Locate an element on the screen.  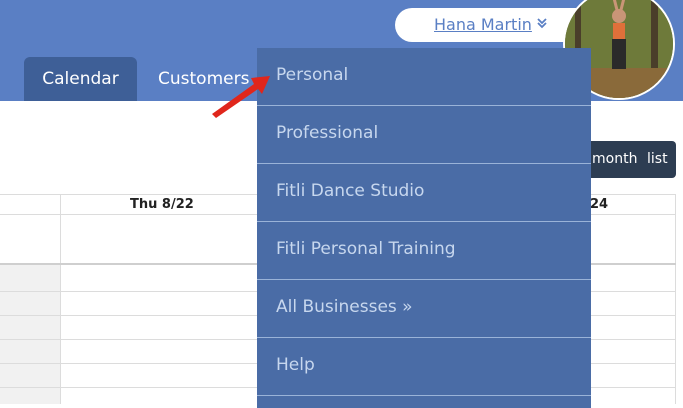
menu-item-label: All Businesses » is located at coordinates (344, 307).